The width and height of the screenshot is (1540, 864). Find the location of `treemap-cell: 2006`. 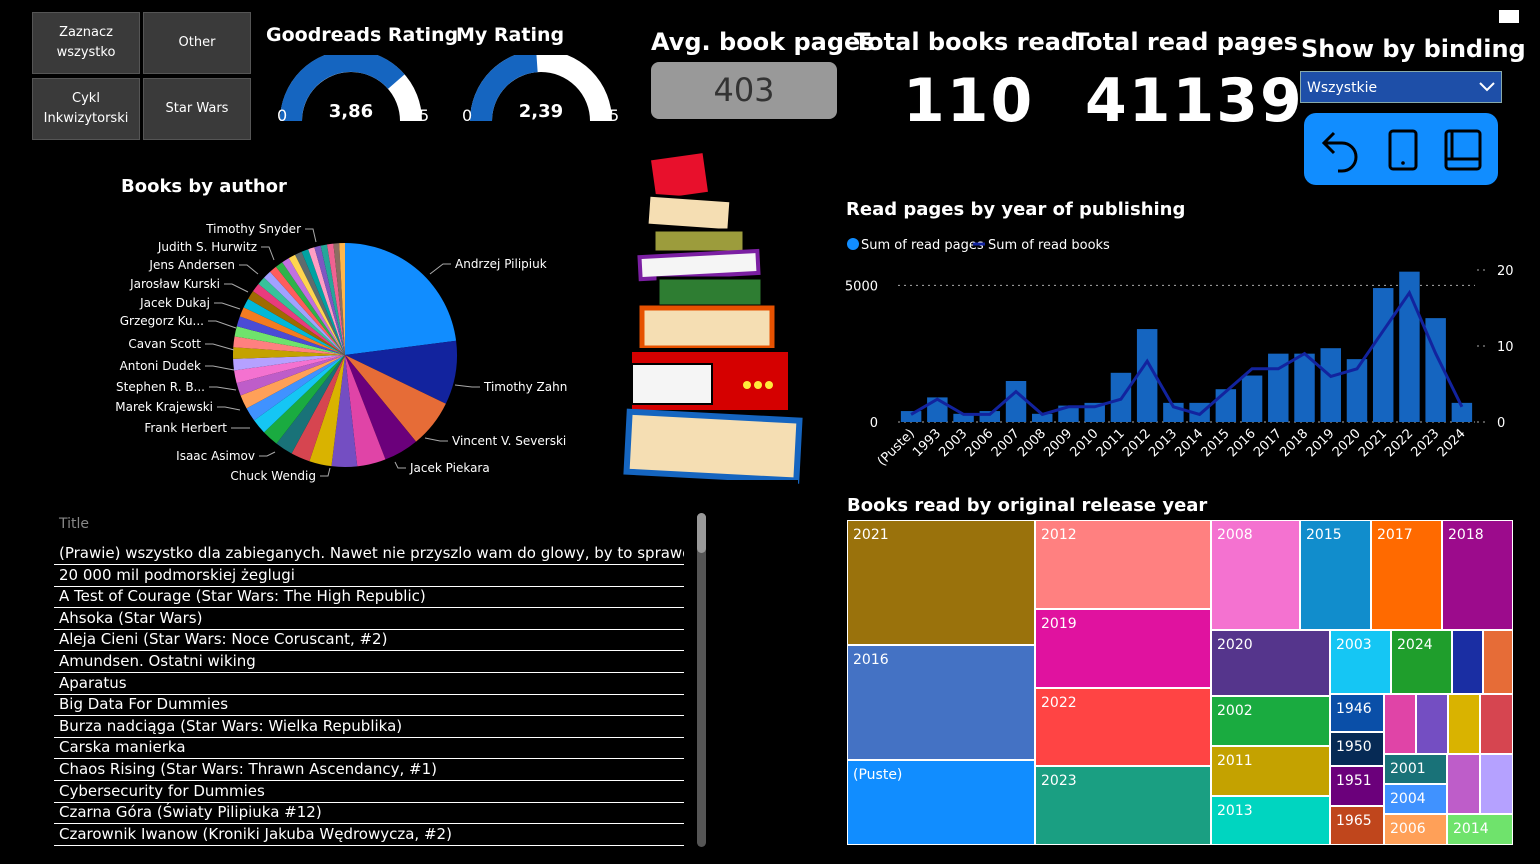

treemap-cell: 2006 is located at coordinates (1415, 829).